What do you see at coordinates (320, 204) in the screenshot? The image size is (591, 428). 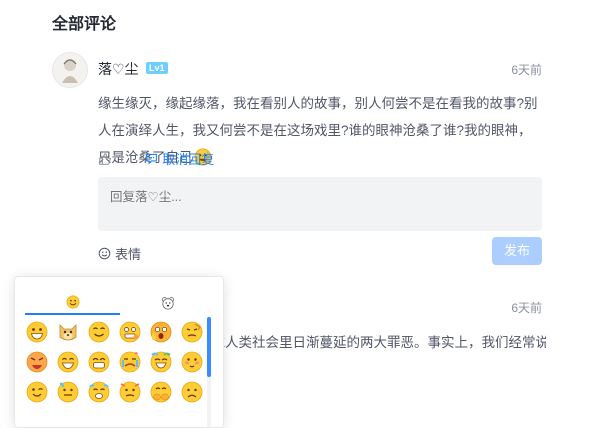 I see `reply-input` at bounding box center [320, 204].